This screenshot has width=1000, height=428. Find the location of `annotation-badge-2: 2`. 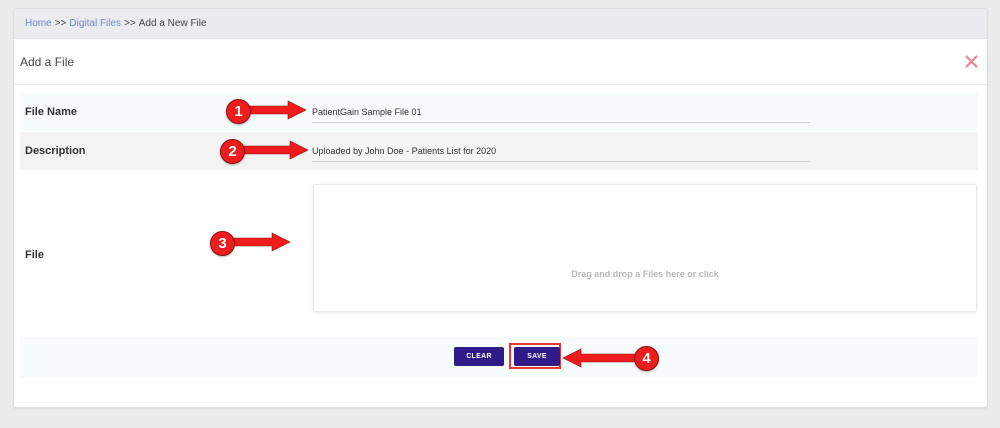

annotation-badge-2: 2 is located at coordinates (232, 151).